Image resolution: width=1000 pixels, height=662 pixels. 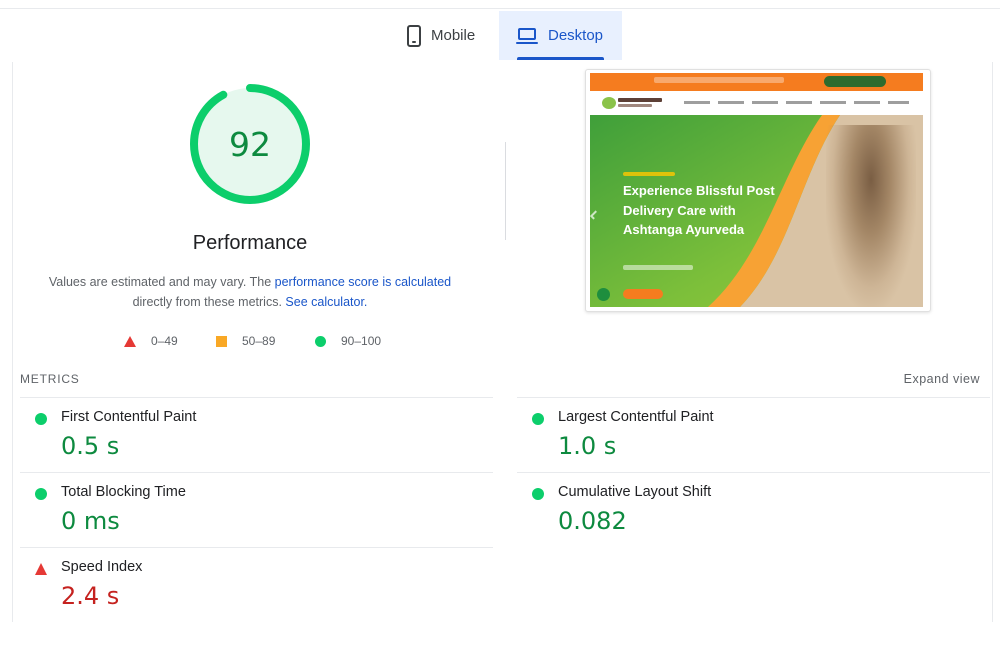 What do you see at coordinates (635, 492) in the screenshot?
I see `metric-title: Cumulative Layout Shift` at bounding box center [635, 492].